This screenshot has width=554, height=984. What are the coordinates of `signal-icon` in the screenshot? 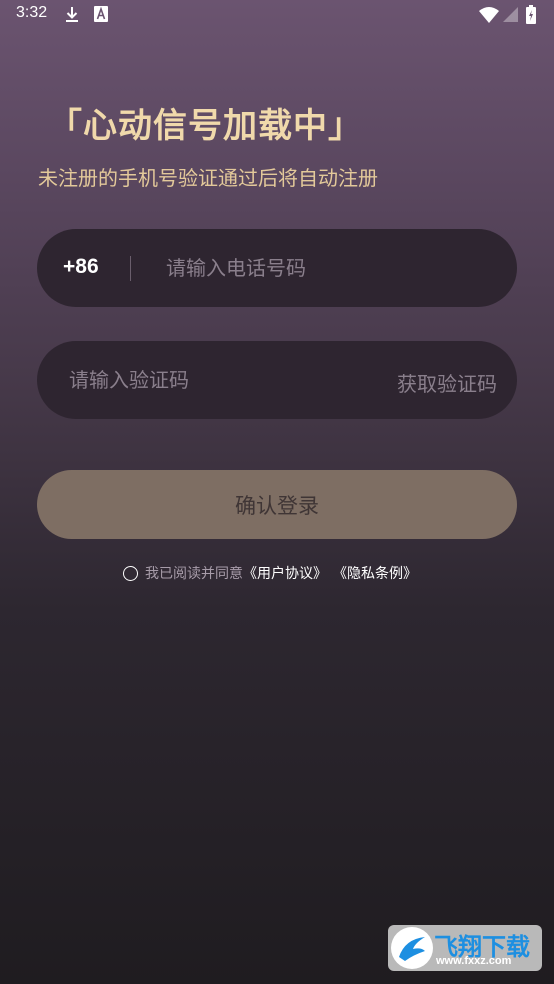 It's located at (510, 16).